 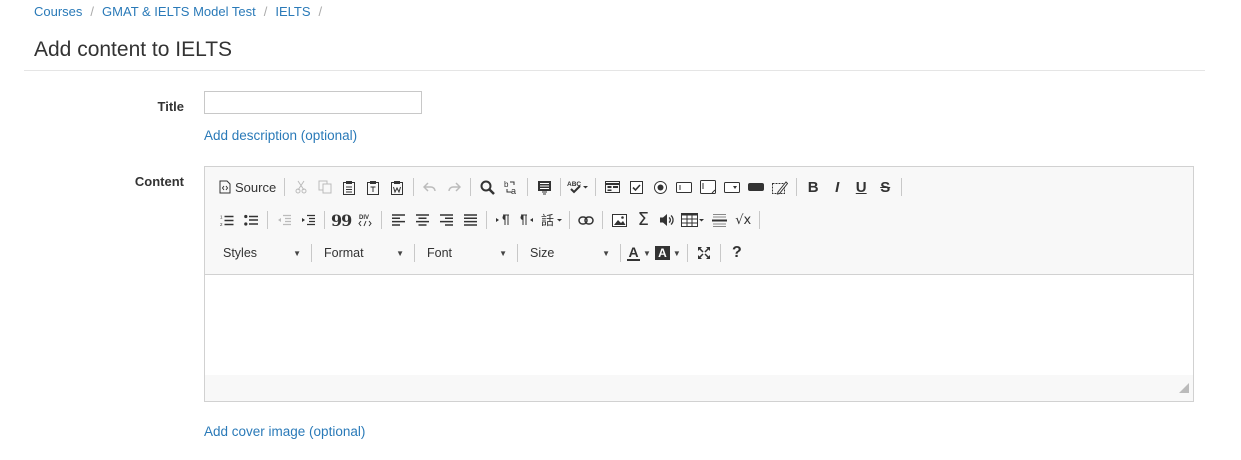 I want to click on checkbox-icon, so click(x=636, y=187).